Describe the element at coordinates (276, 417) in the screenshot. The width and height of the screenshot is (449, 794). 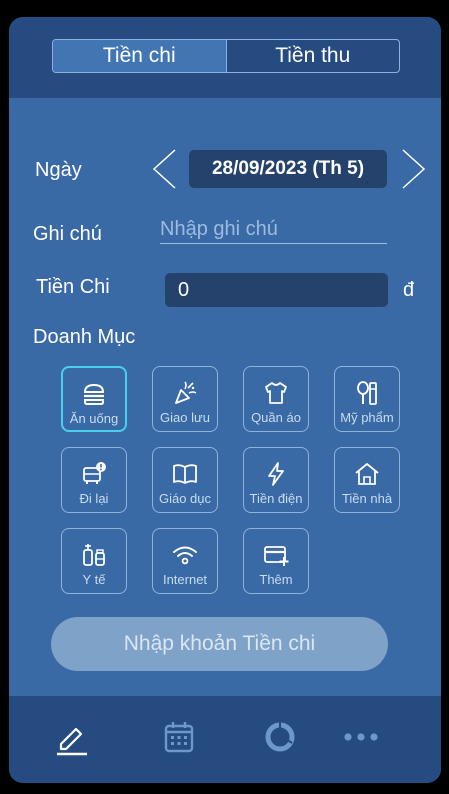
I see `category-label-quan-ao: Quần áo` at that location.